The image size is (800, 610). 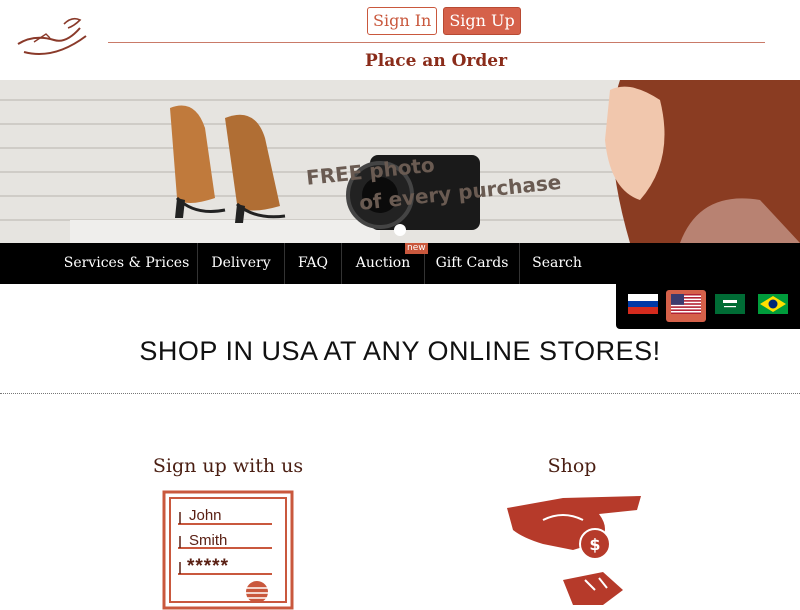 What do you see at coordinates (416, 248) in the screenshot?
I see `new-badge: new` at bounding box center [416, 248].